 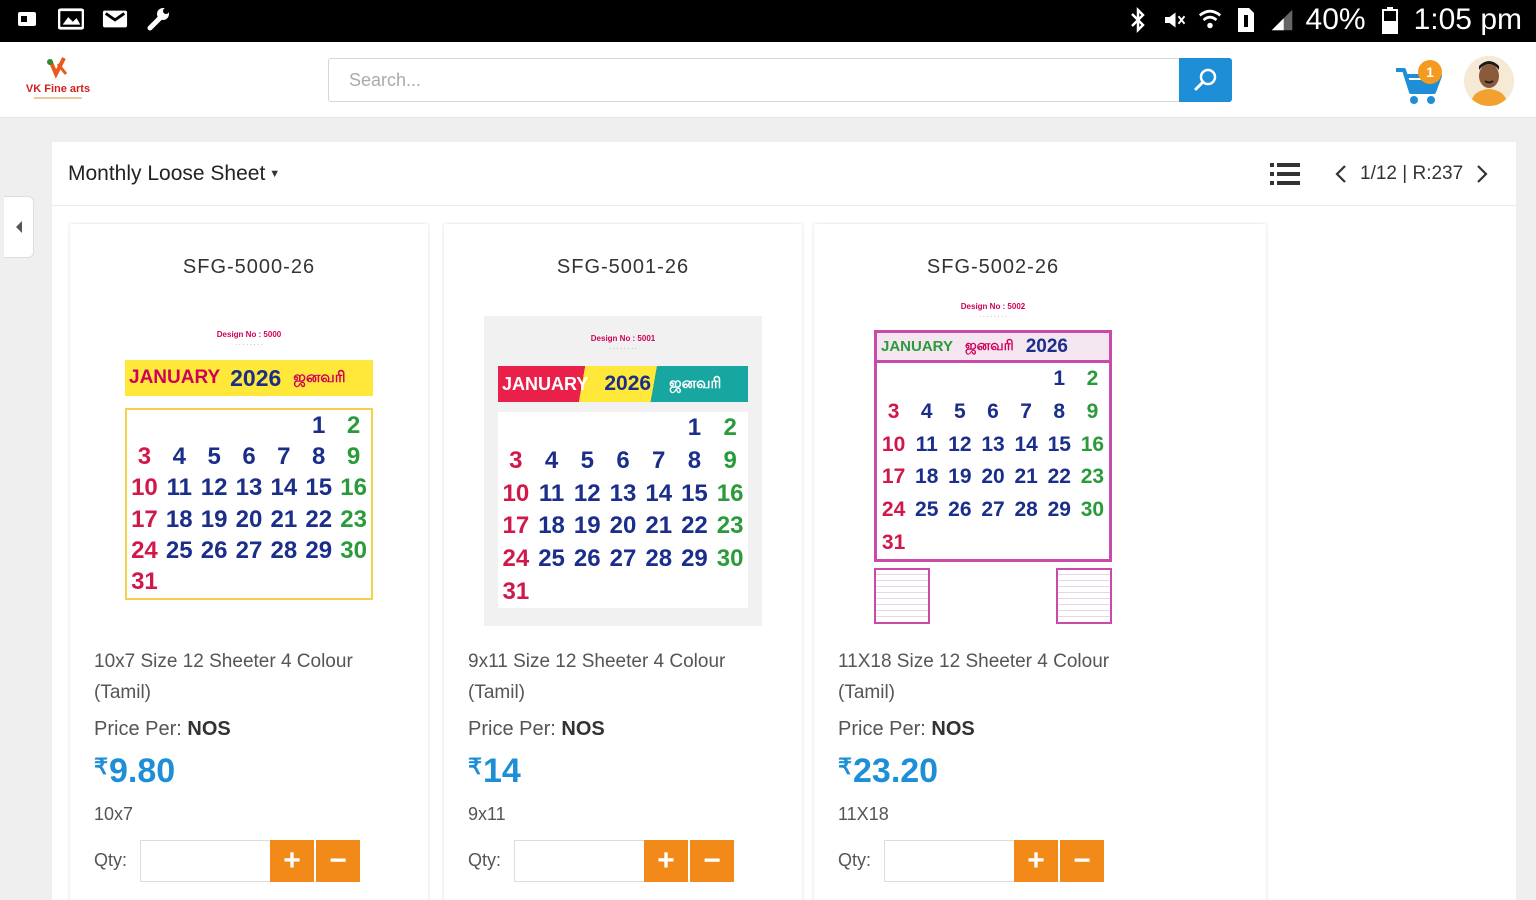 What do you see at coordinates (1489, 81) in the screenshot?
I see `user-avatar` at bounding box center [1489, 81].